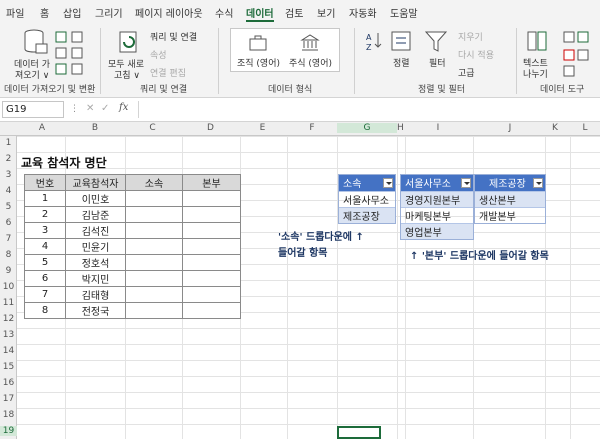 This screenshot has height=439, width=600. What do you see at coordinates (8, 143) in the screenshot?
I see `row-header: 1` at bounding box center [8, 143].